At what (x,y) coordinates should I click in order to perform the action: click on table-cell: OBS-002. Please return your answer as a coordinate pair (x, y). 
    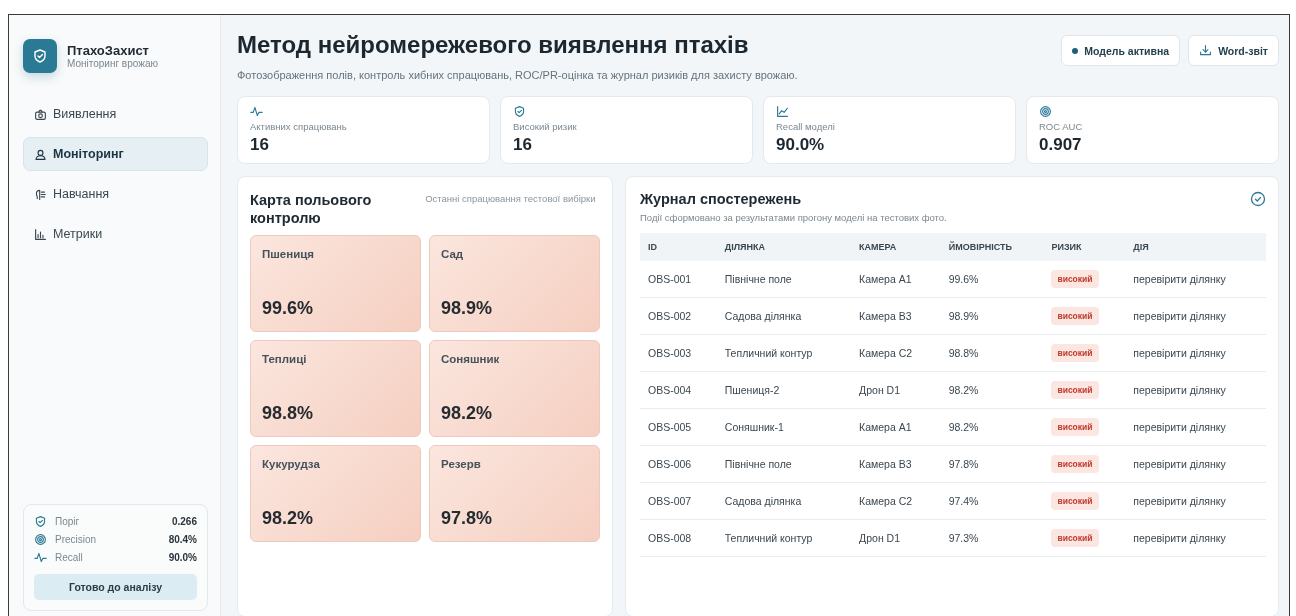
    Looking at the image, I should click on (678, 316).